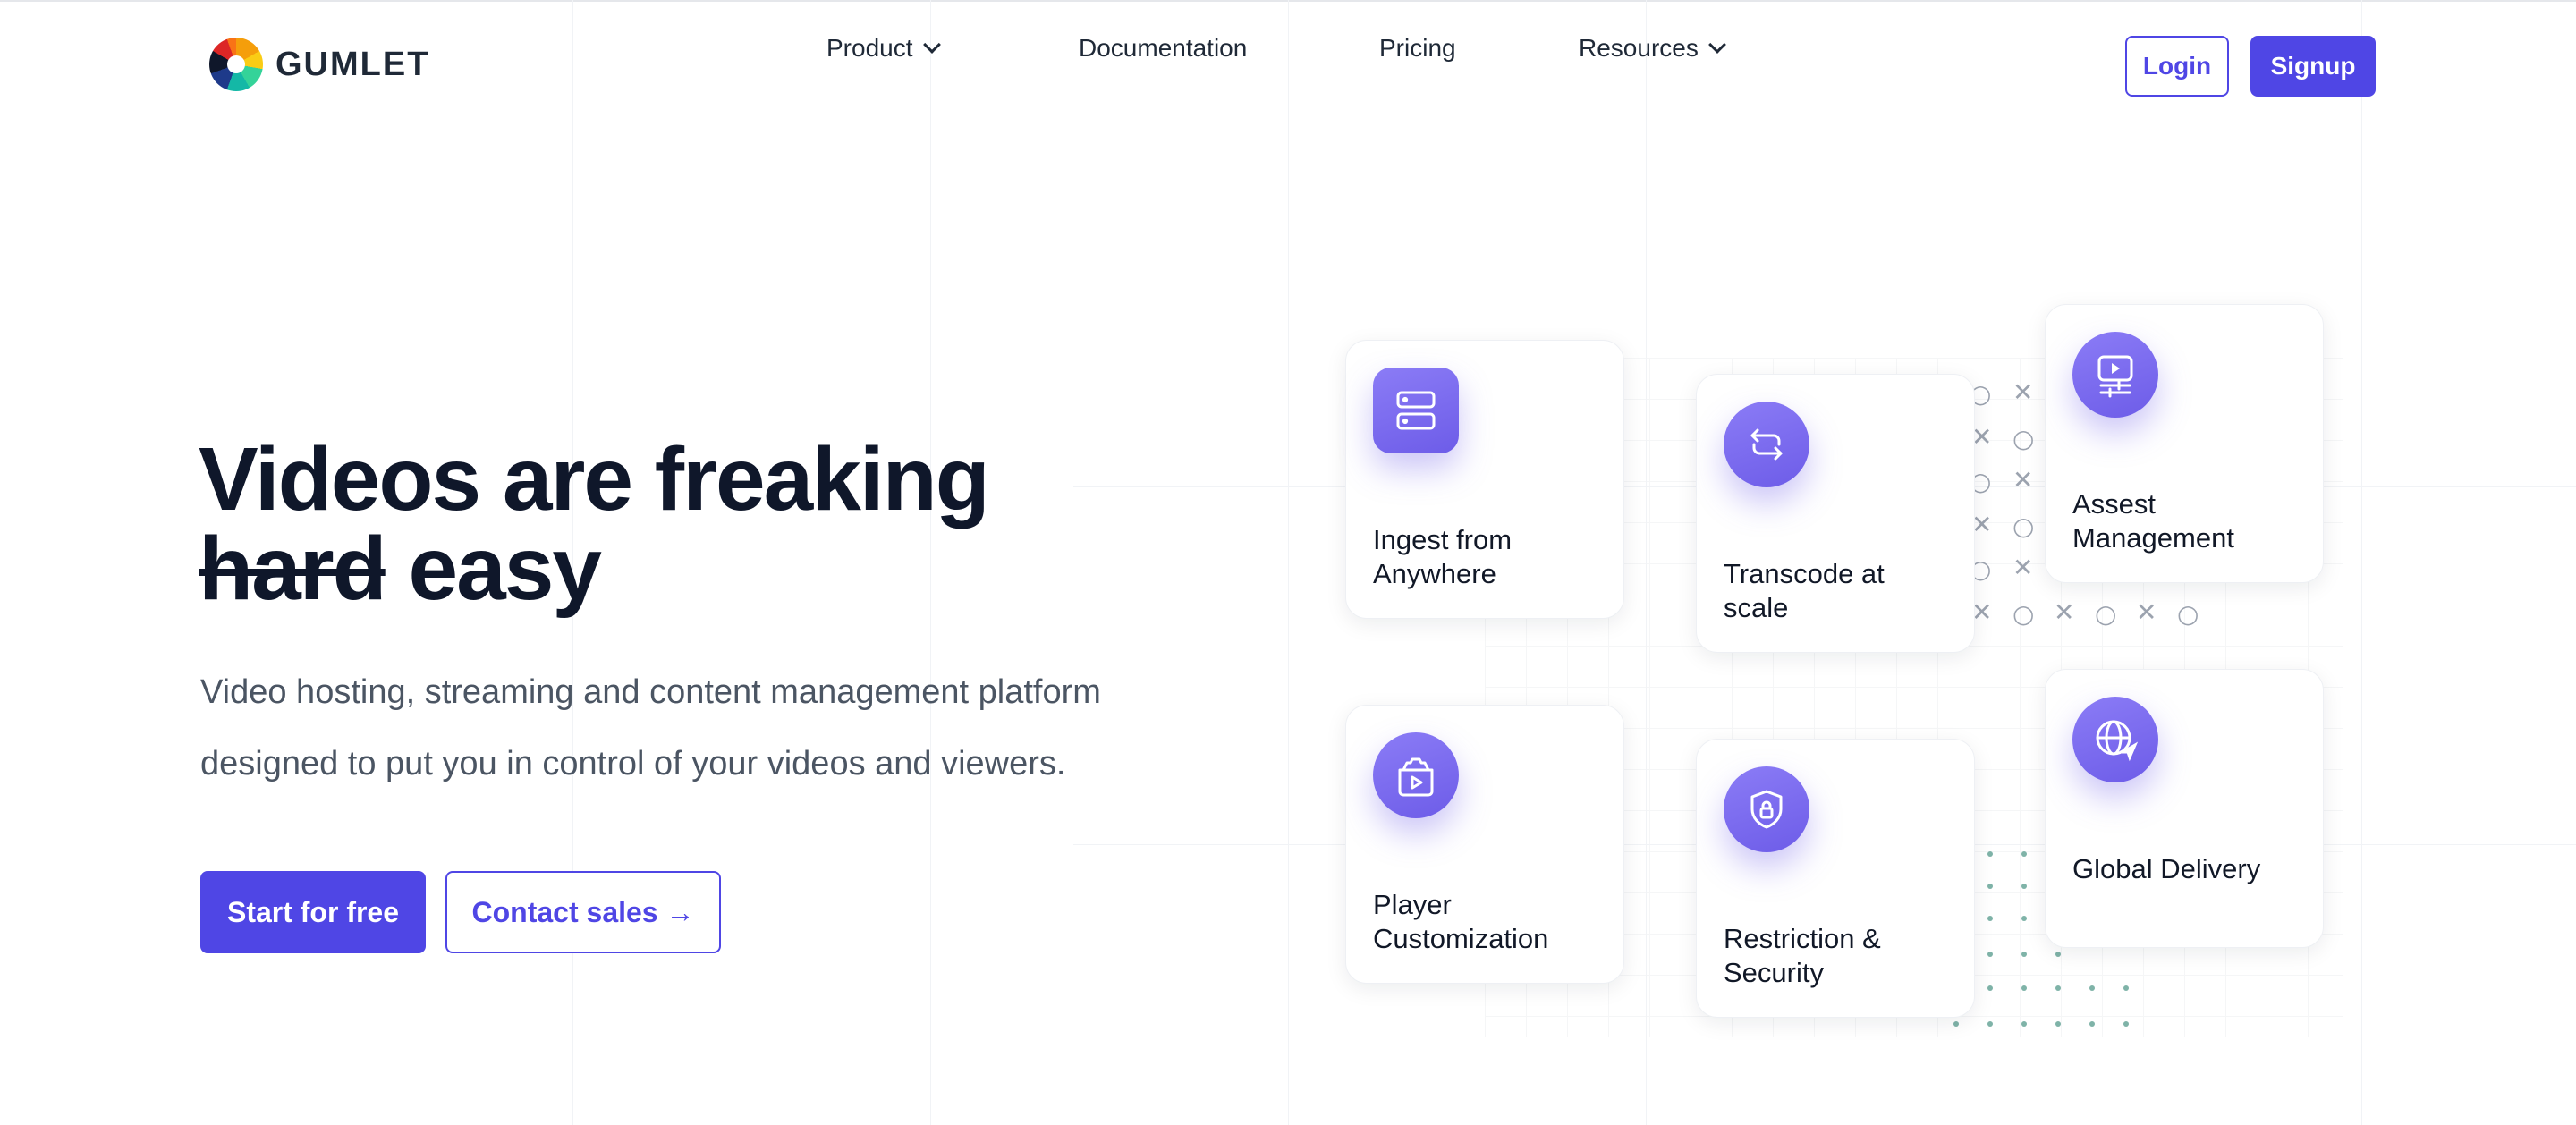 The height and width of the screenshot is (1125, 2576). Describe the element at coordinates (1639, 48) in the screenshot. I see `nav-item-label: Resources` at that location.